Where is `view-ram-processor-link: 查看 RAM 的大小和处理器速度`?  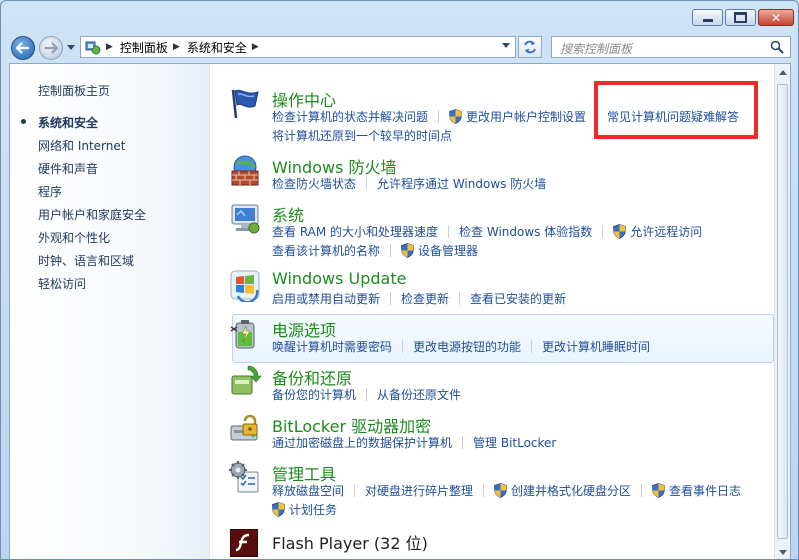
view-ram-processor-link: 查看 RAM 的大小和处理器速度 is located at coordinates (355, 231).